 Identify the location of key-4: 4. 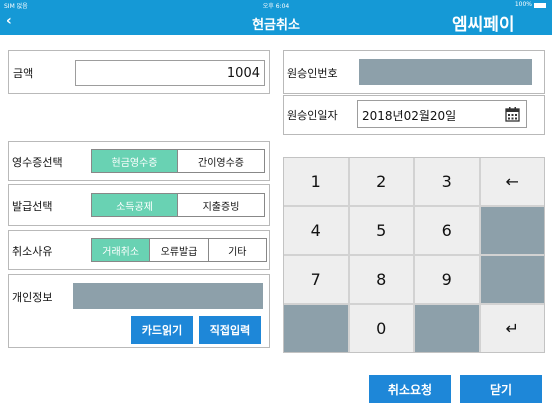
(316, 230).